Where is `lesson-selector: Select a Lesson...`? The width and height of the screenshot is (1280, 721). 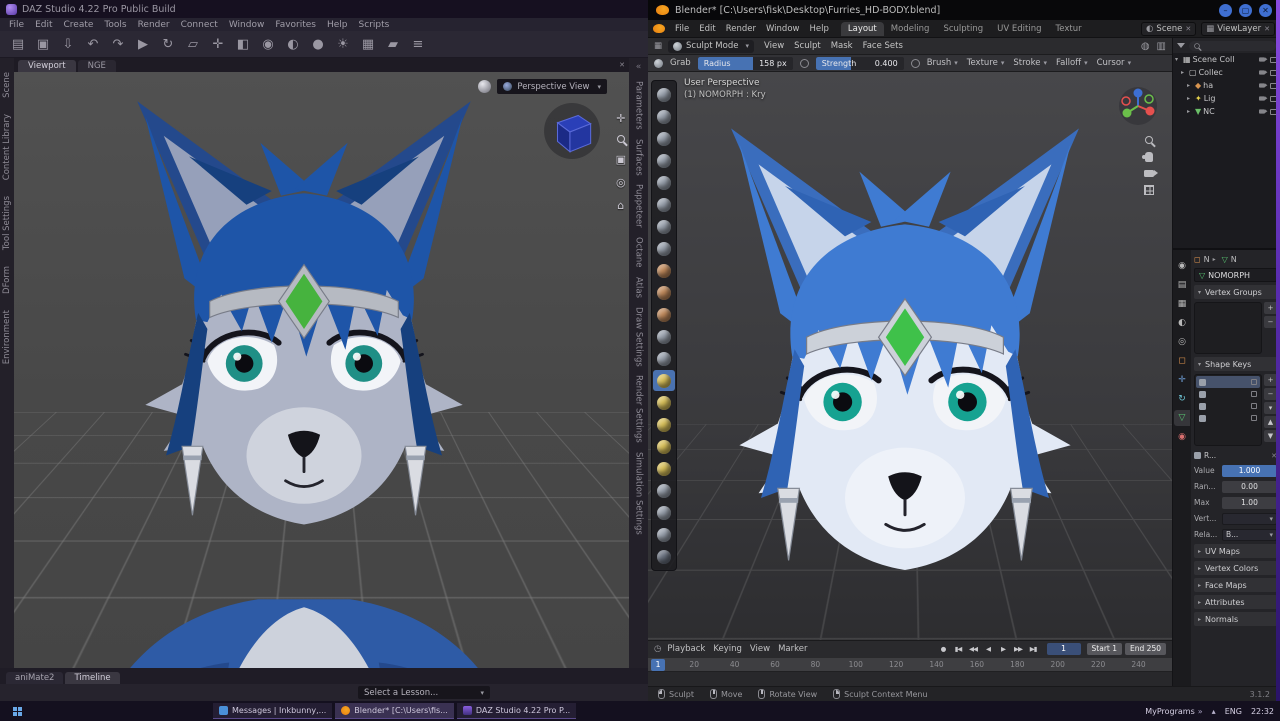 lesson-selector: Select a Lesson... is located at coordinates (424, 692).